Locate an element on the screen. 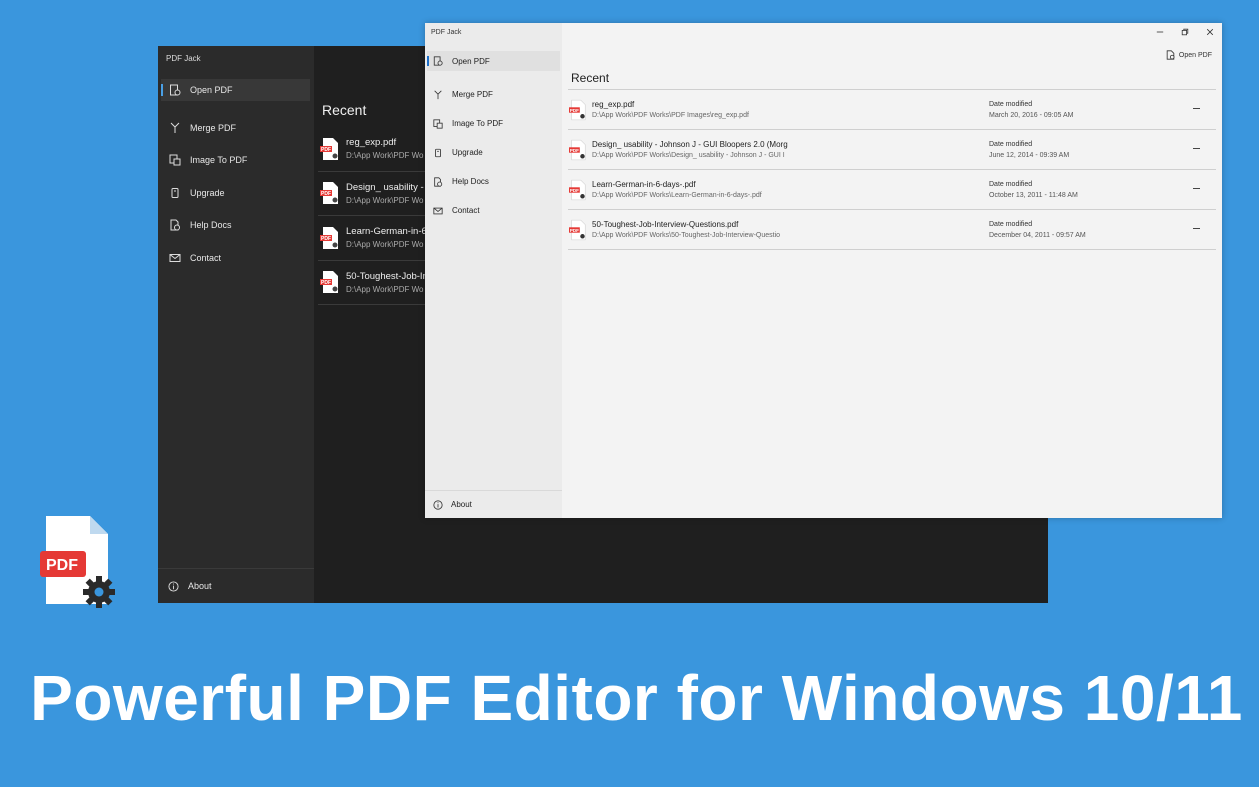 The height and width of the screenshot is (787, 1259). file-name: Design_ usability - J is located at coordinates (387, 187).